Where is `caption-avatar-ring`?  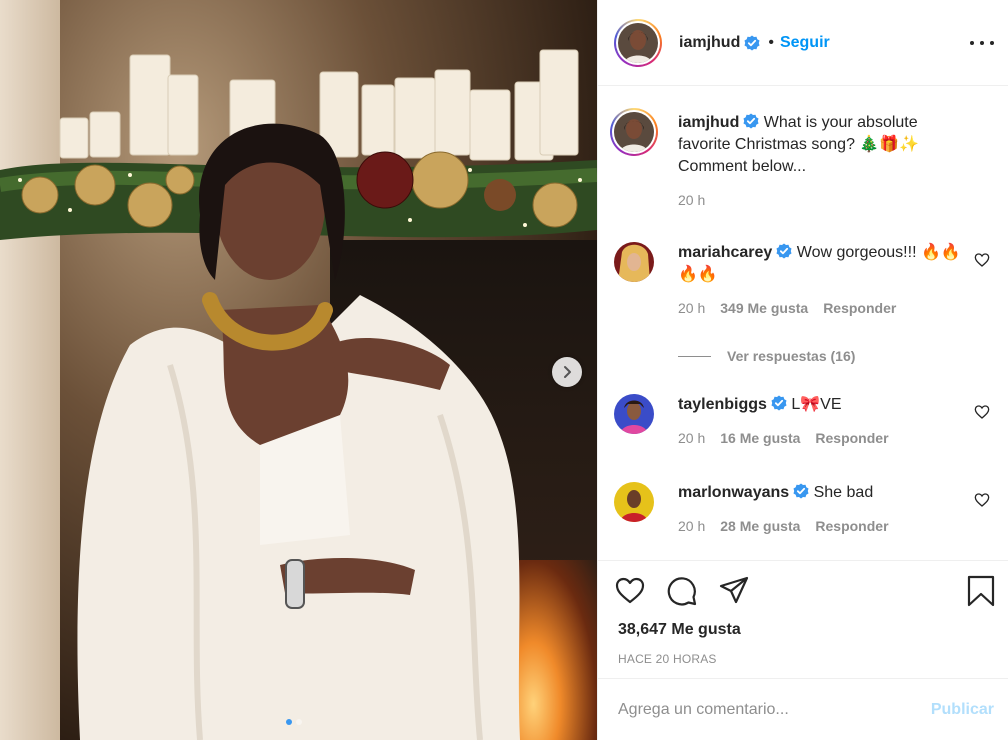 caption-avatar-ring is located at coordinates (634, 132).